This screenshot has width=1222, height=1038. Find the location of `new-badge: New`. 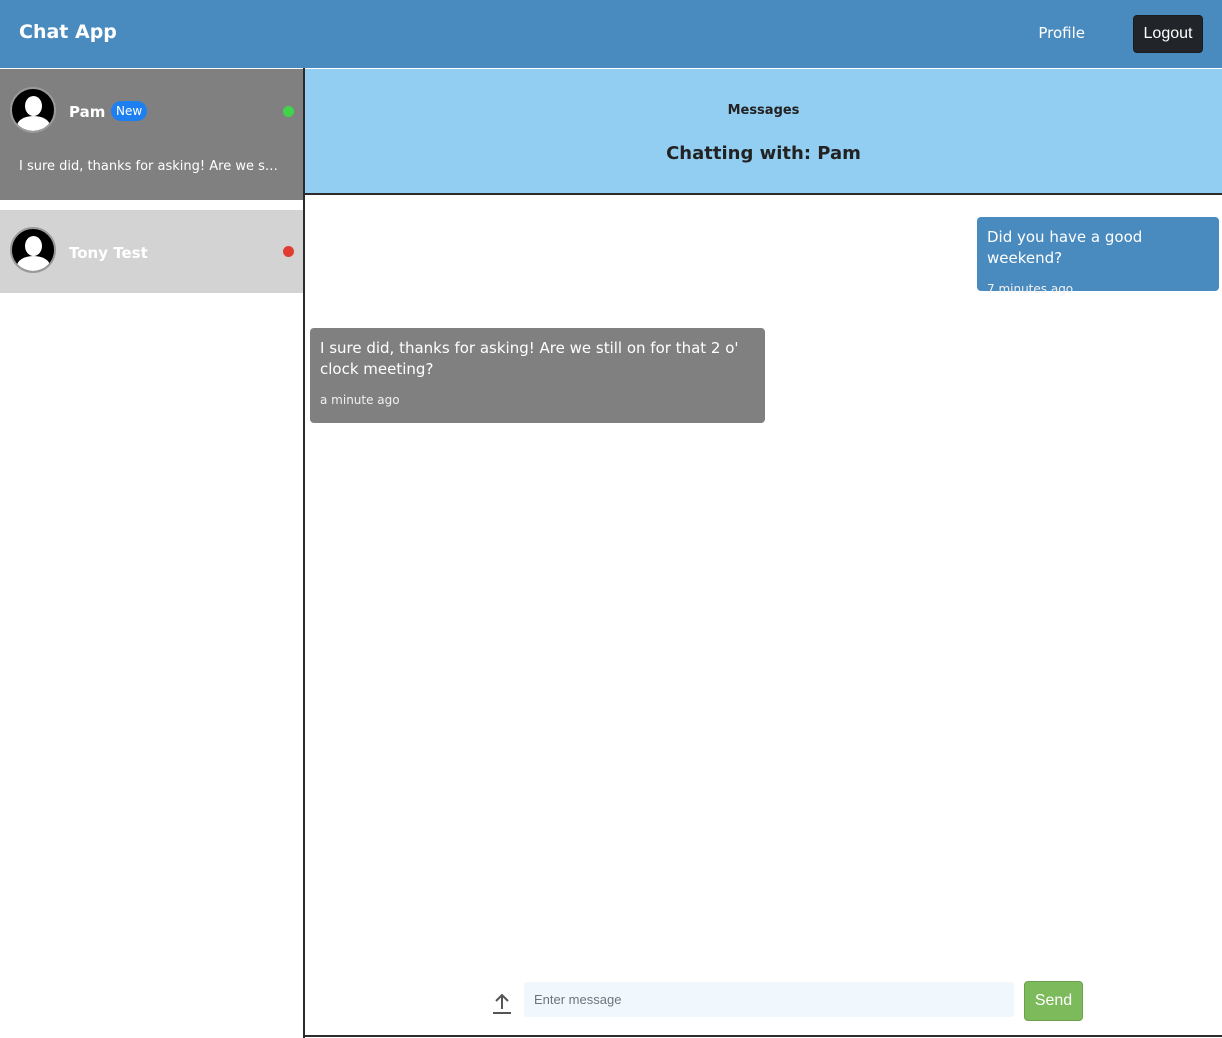

new-badge: New is located at coordinates (129, 111).